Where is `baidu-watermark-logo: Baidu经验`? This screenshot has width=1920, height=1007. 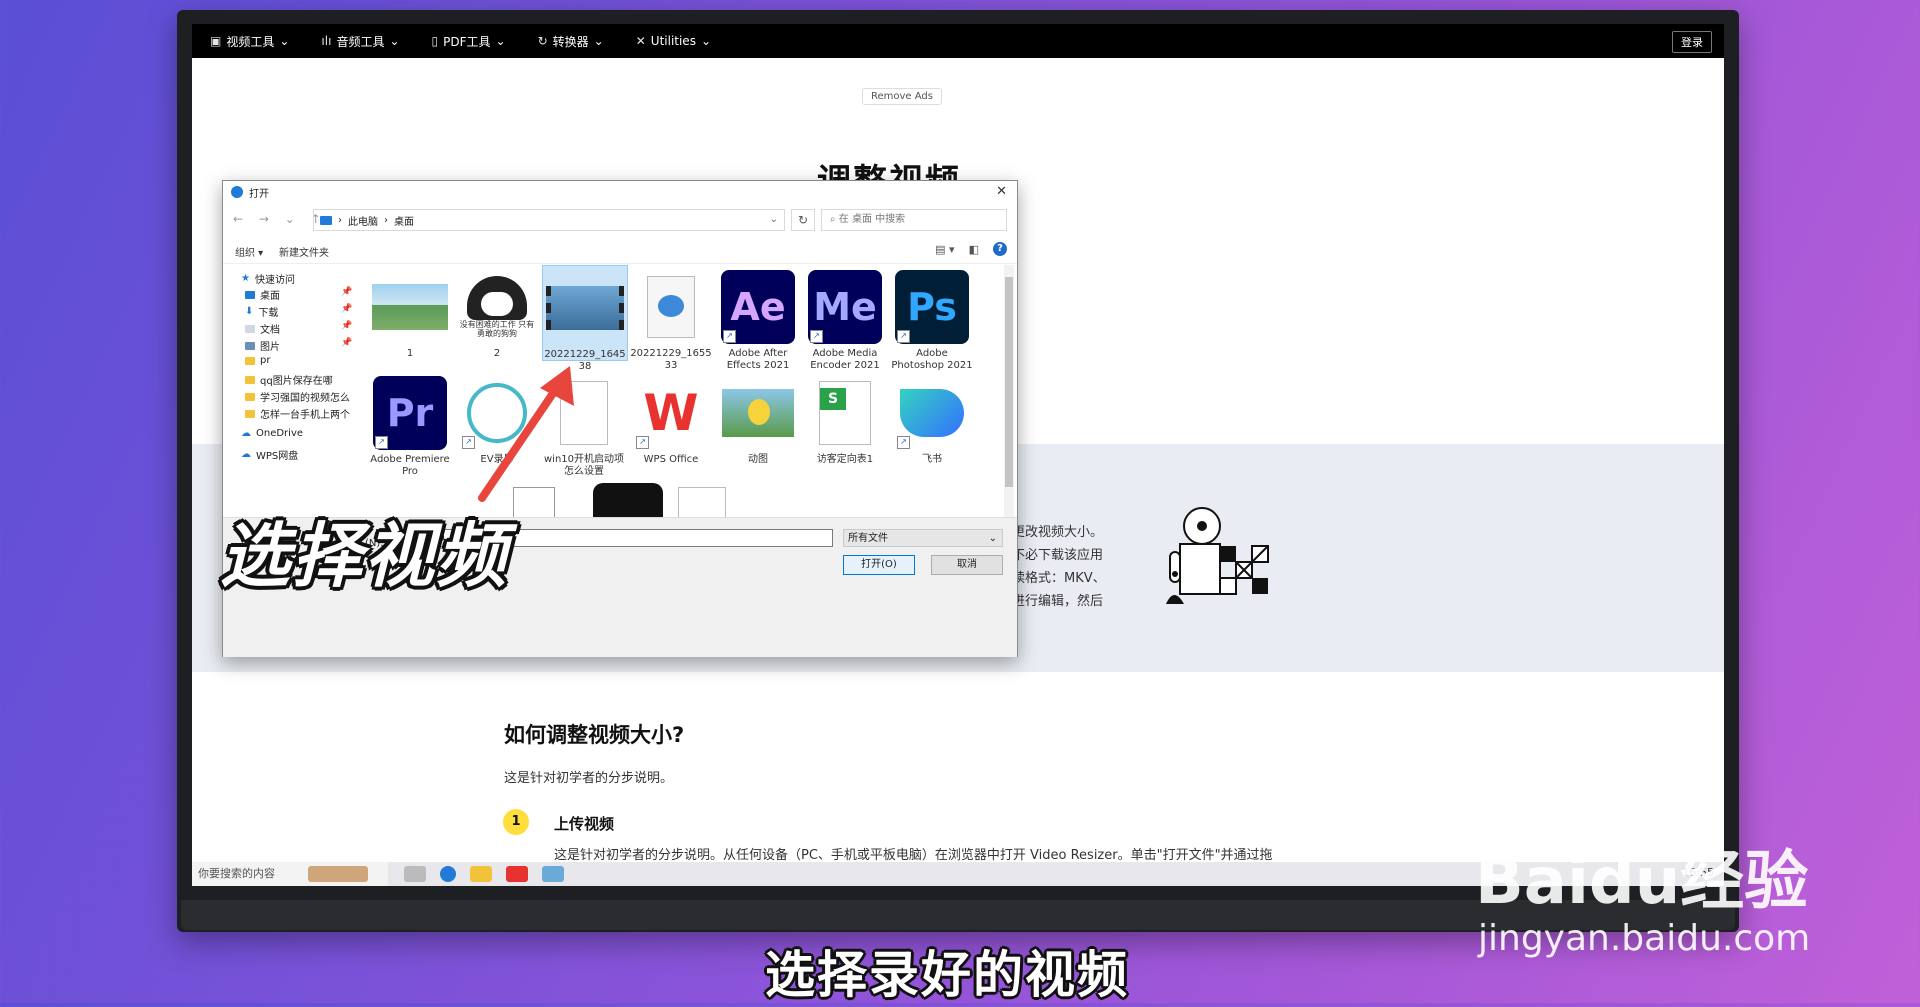 baidu-watermark-logo: Baidu经验 is located at coordinates (1642, 882).